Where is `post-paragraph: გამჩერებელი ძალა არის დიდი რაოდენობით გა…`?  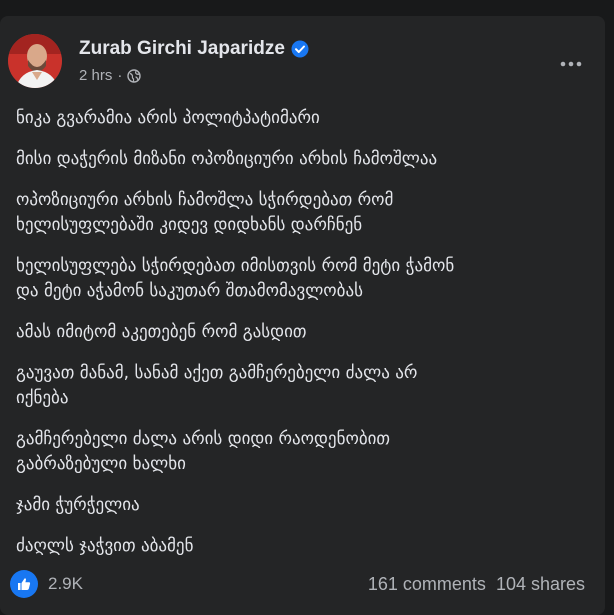 post-paragraph: გამჩერებელი ძალა არის დიდი რაოდენობით გა… is located at coordinates (203, 451).